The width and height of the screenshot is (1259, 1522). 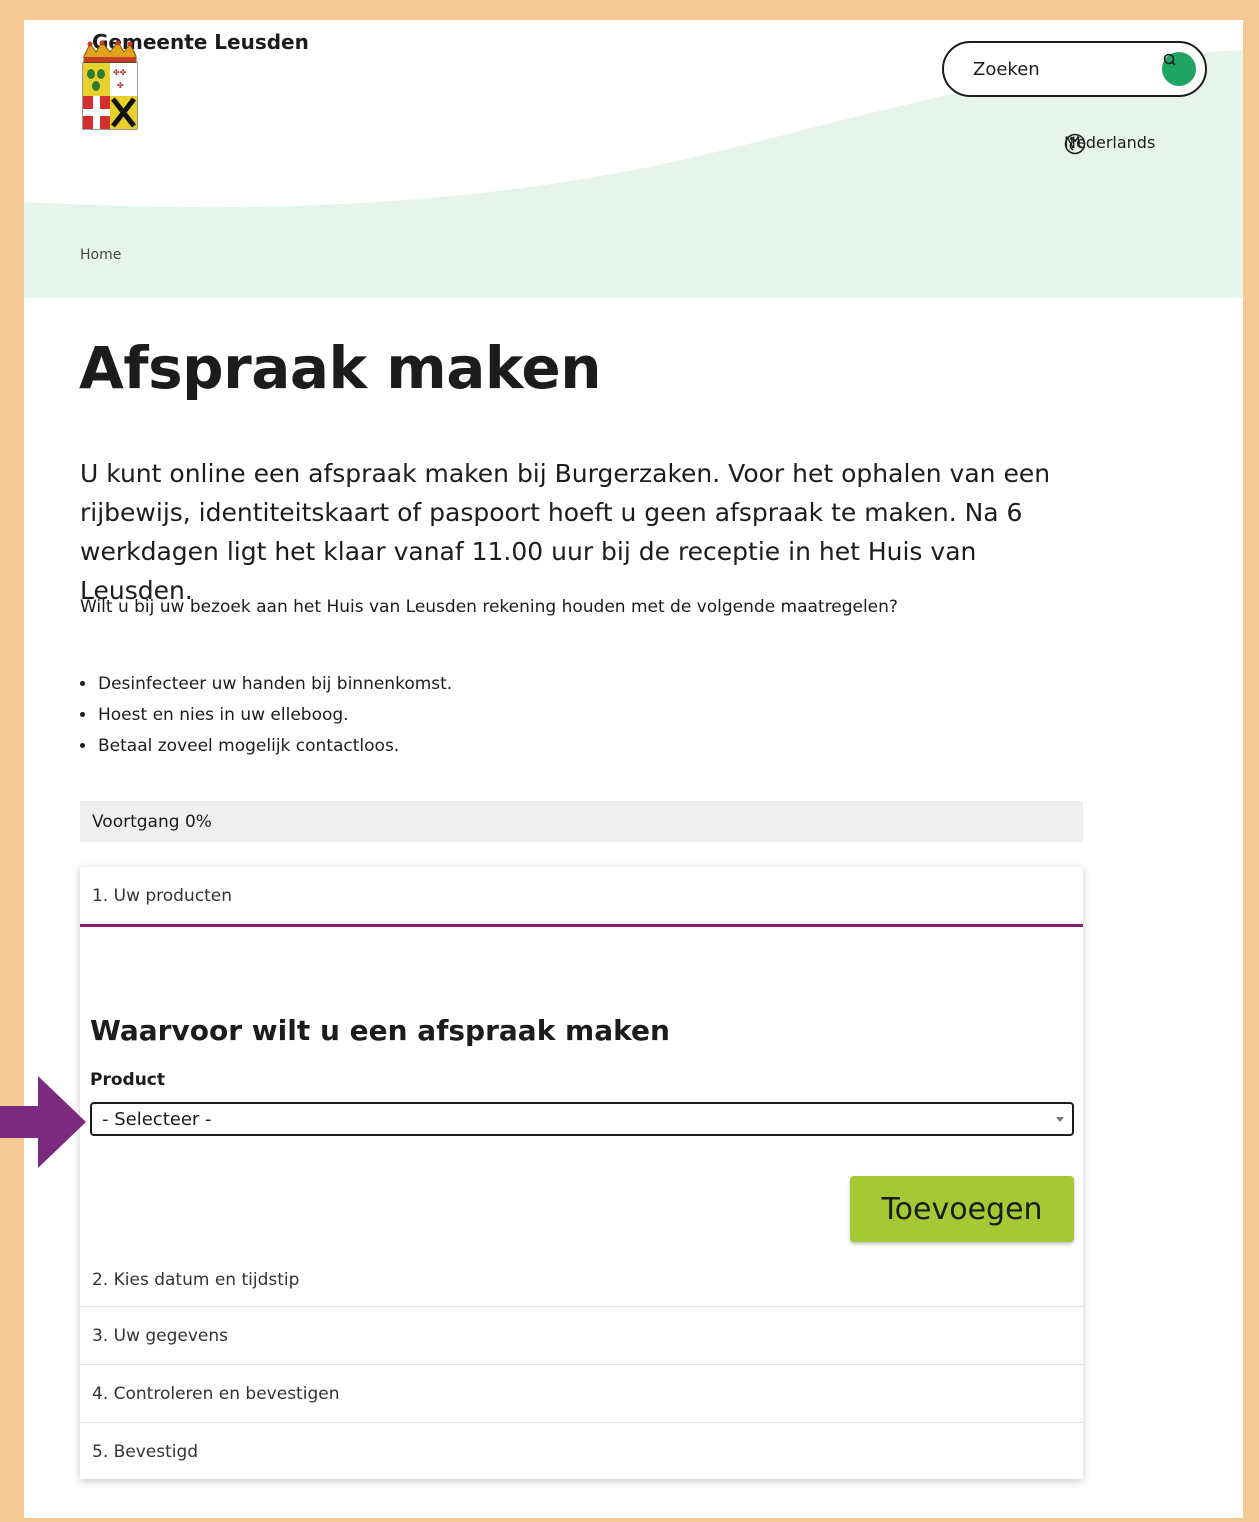 What do you see at coordinates (100, 255) in the screenshot?
I see `breadcrumb-home: Home` at bounding box center [100, 255].